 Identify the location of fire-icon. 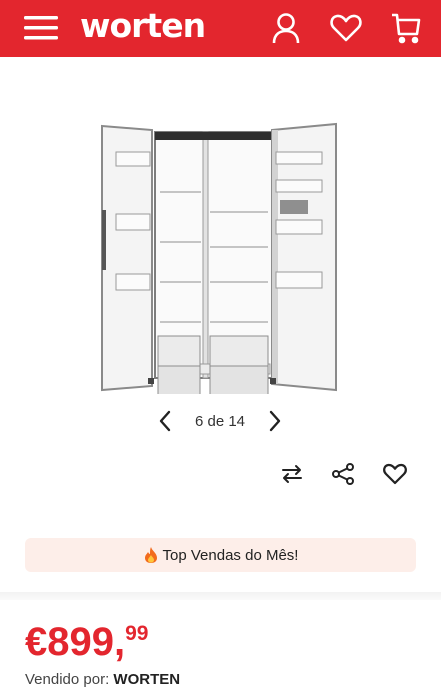
(151, 555).